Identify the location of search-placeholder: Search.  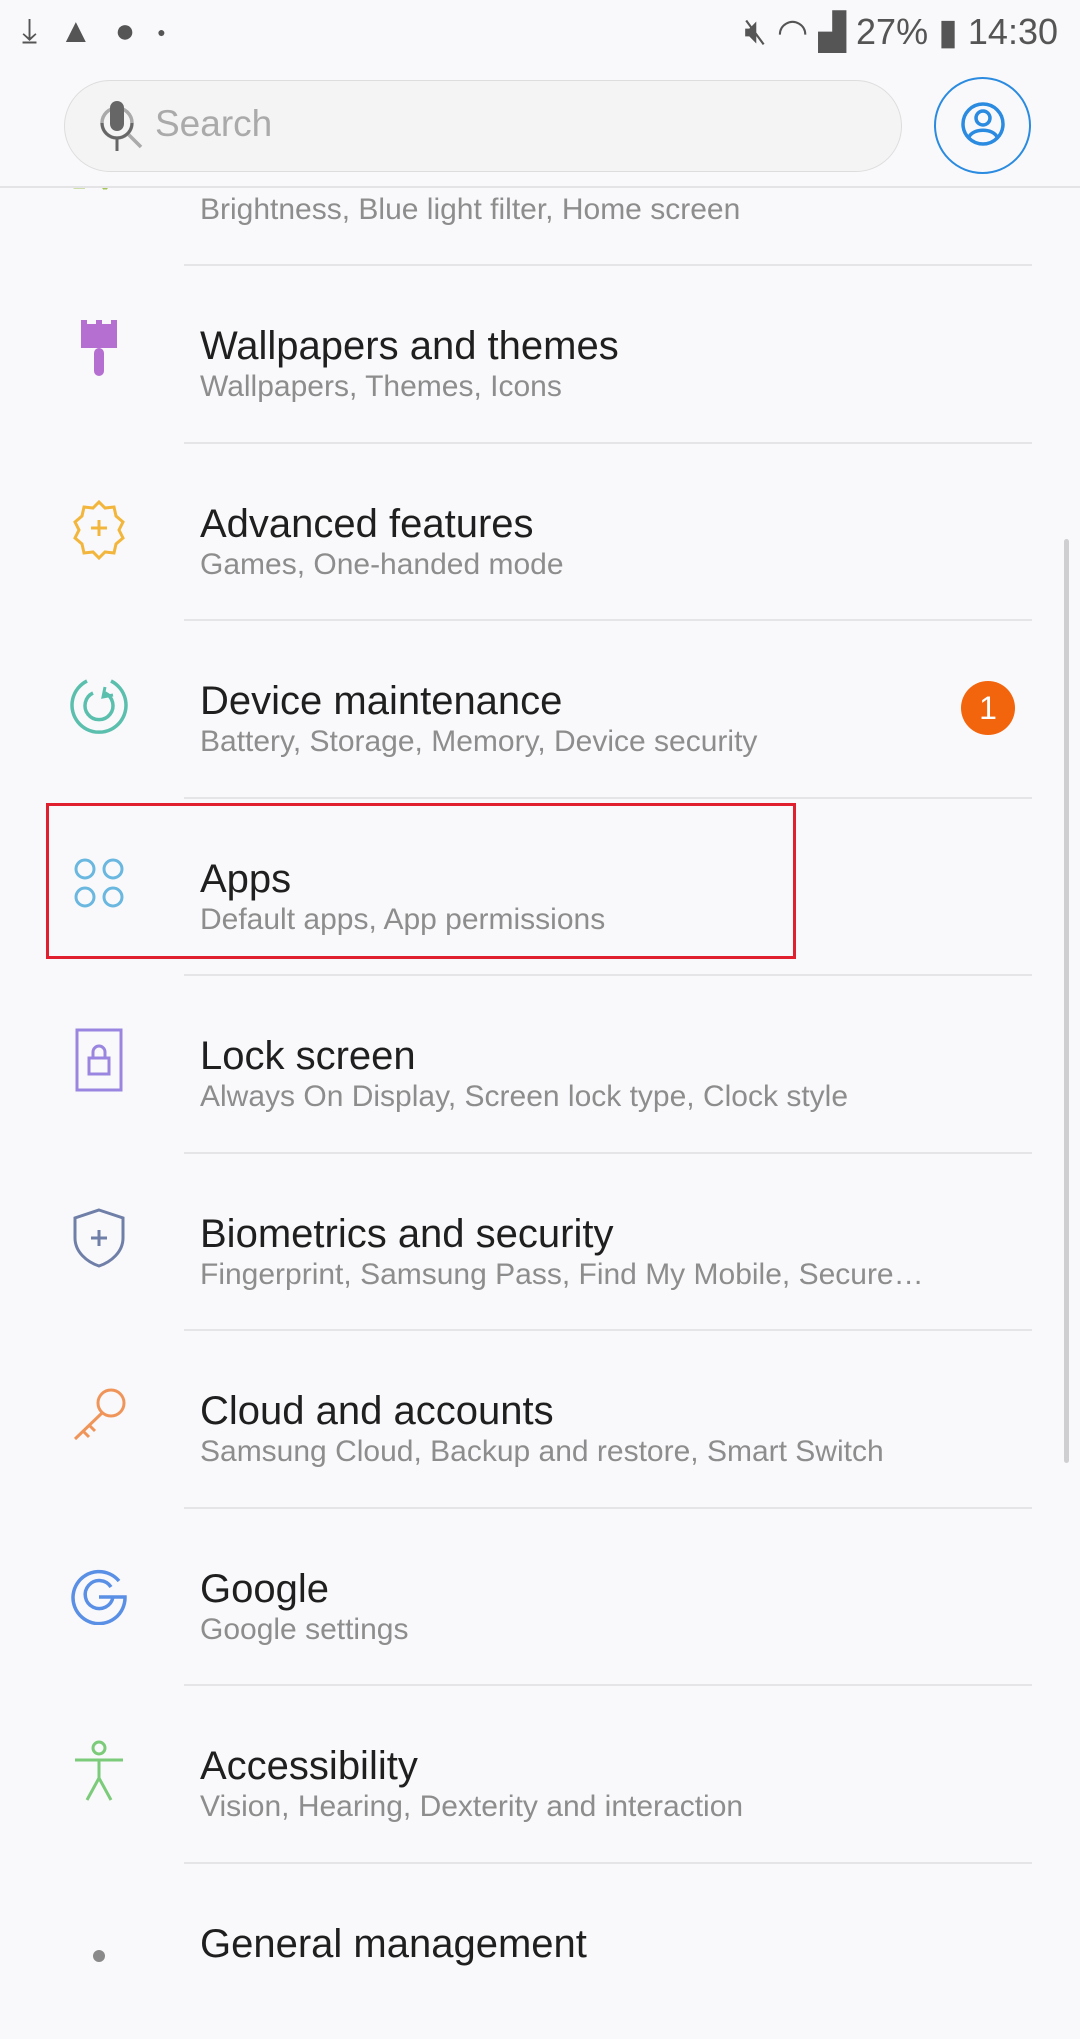
(214, 123).